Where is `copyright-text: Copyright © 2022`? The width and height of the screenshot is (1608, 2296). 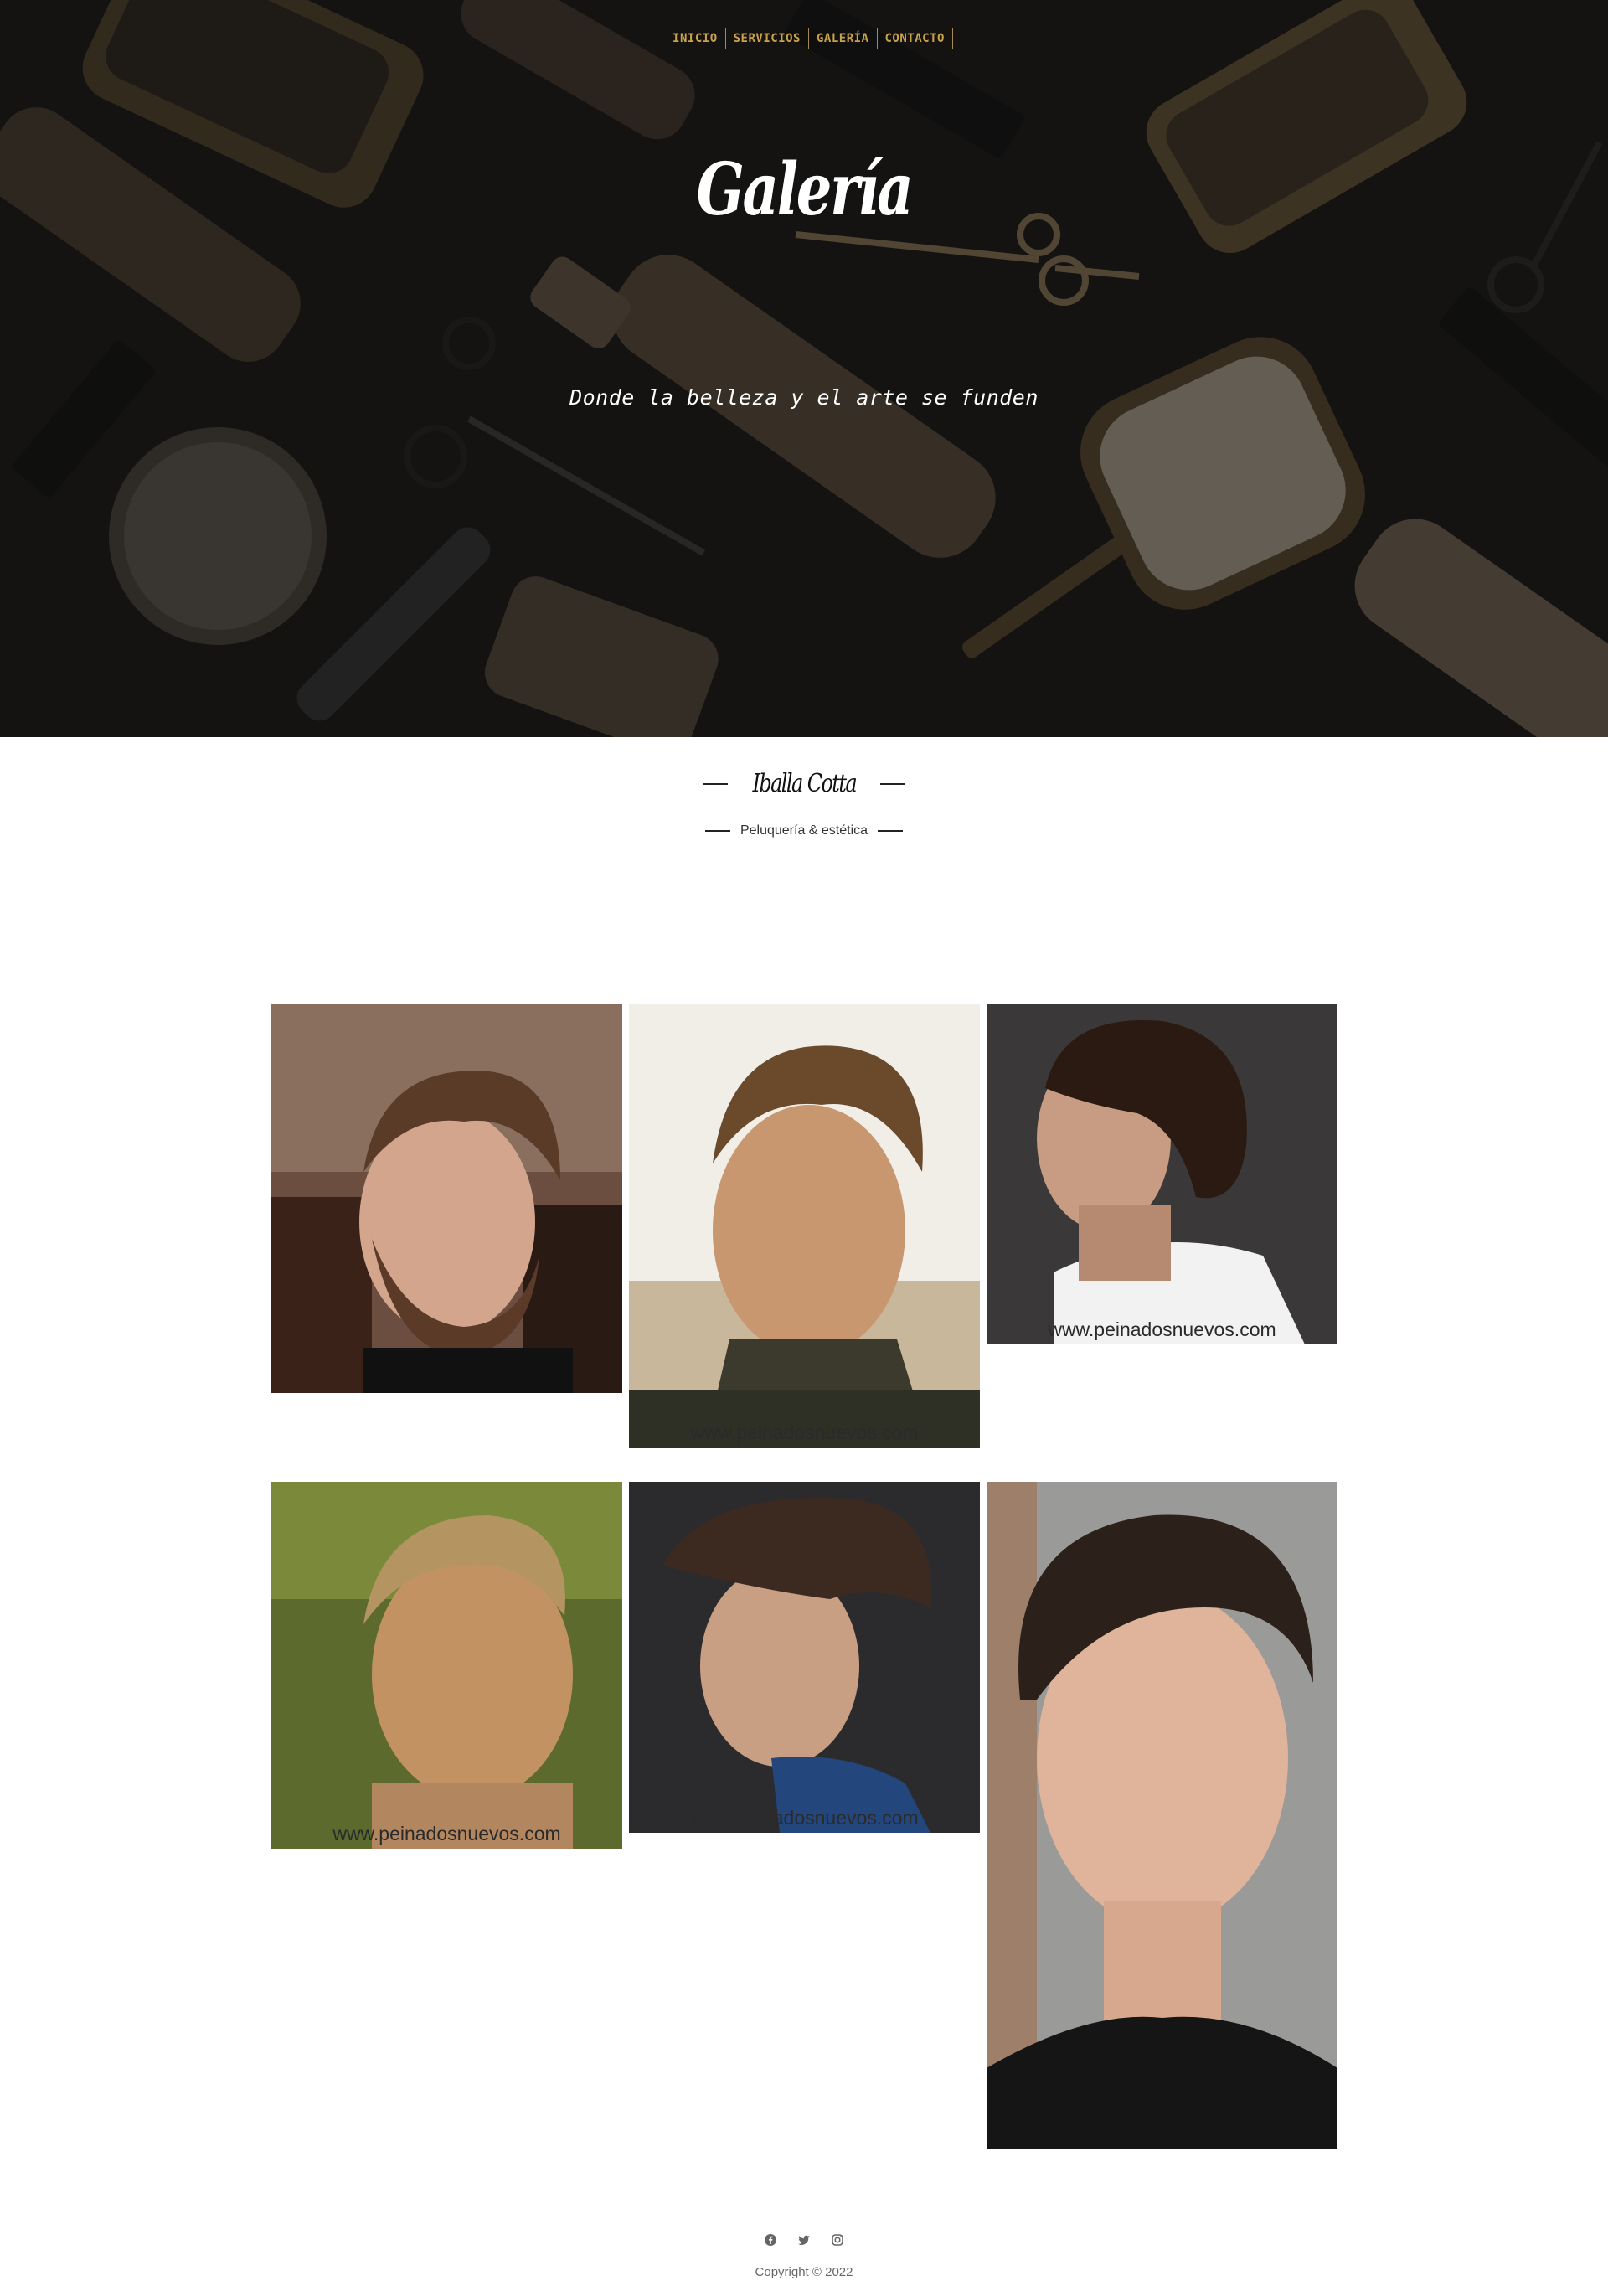 copyright-text: Copyright © 2022 is located at coordinates (804, 2272).